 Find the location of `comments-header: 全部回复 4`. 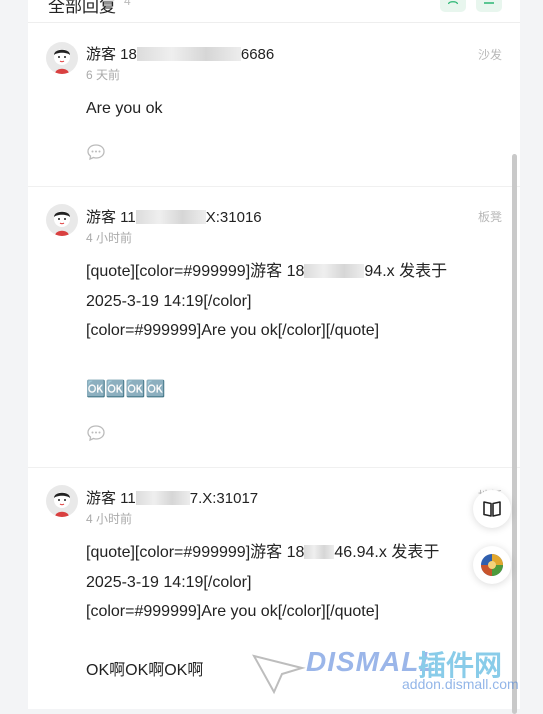

comments-header: 全部回复 4 is located at coordinates (274, 11).